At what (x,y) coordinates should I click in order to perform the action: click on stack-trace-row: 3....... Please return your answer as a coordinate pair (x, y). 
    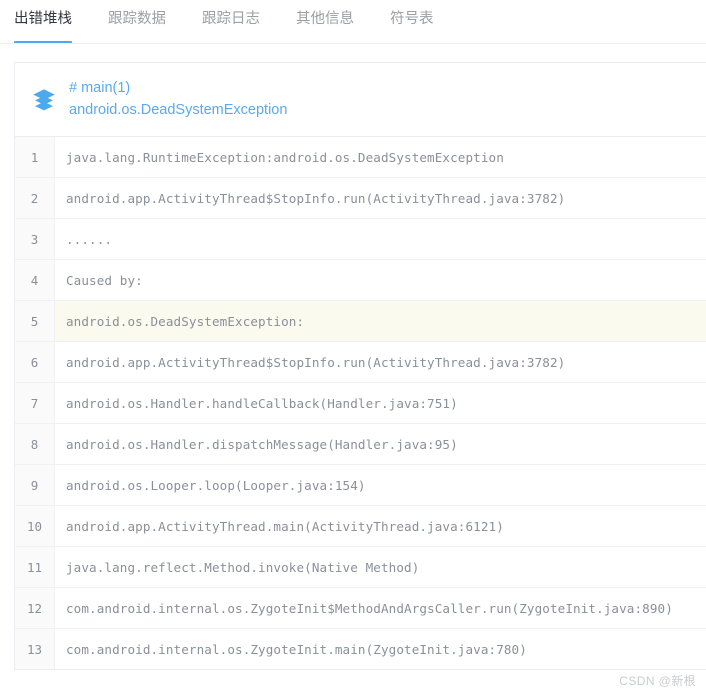
    Looking at the image, I should click on (360, 239).